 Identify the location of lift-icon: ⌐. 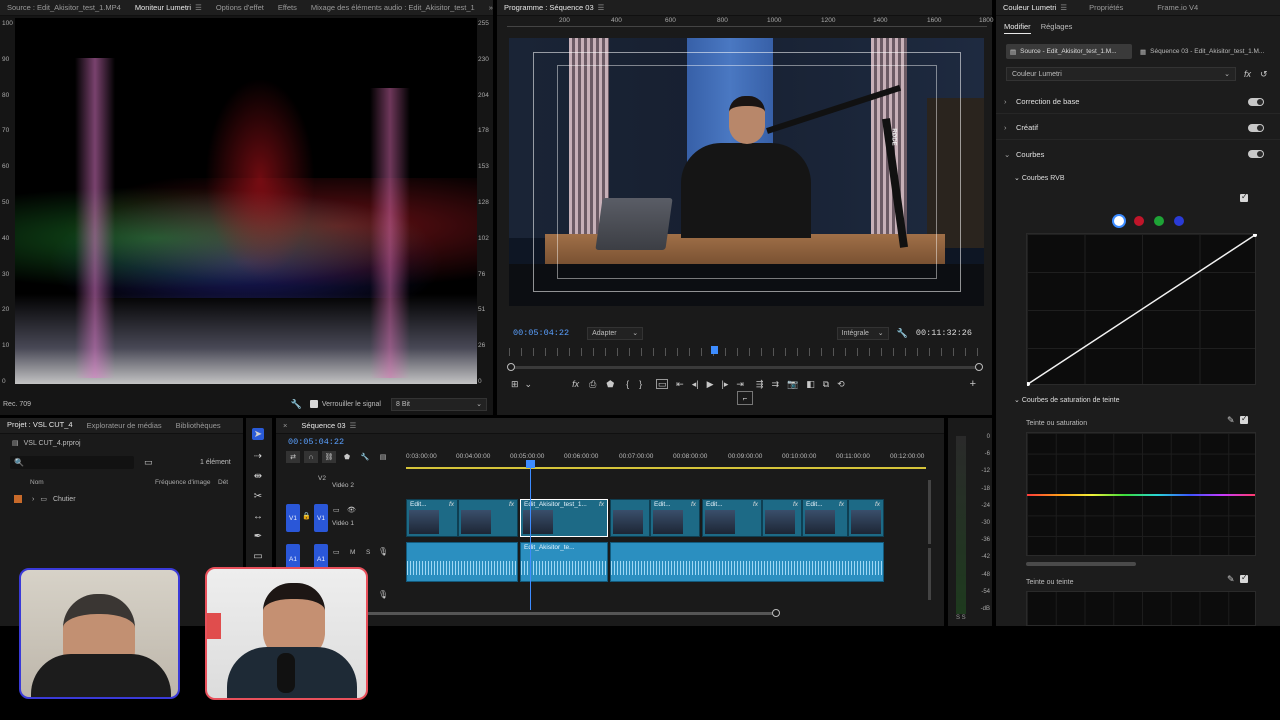
(745, 398).